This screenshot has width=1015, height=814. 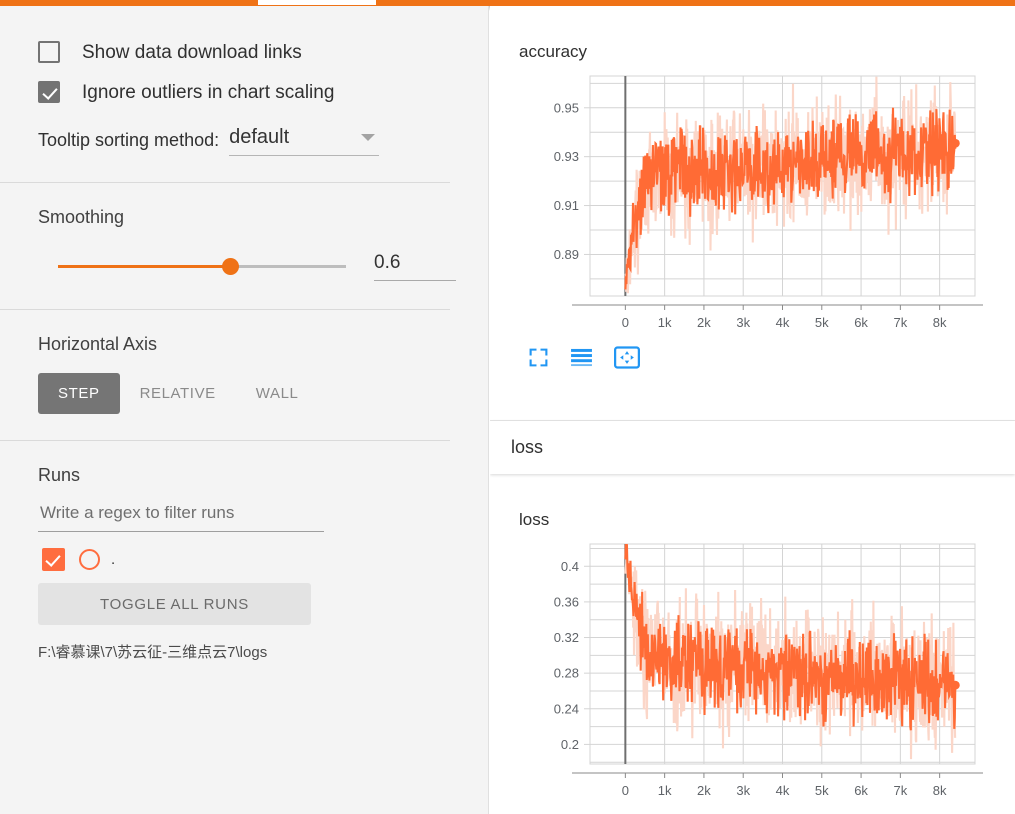 I want to click on horizontal-axis-section: Horizontal Axis STEP RELATIVE WALL, so click(x=244, y=375).